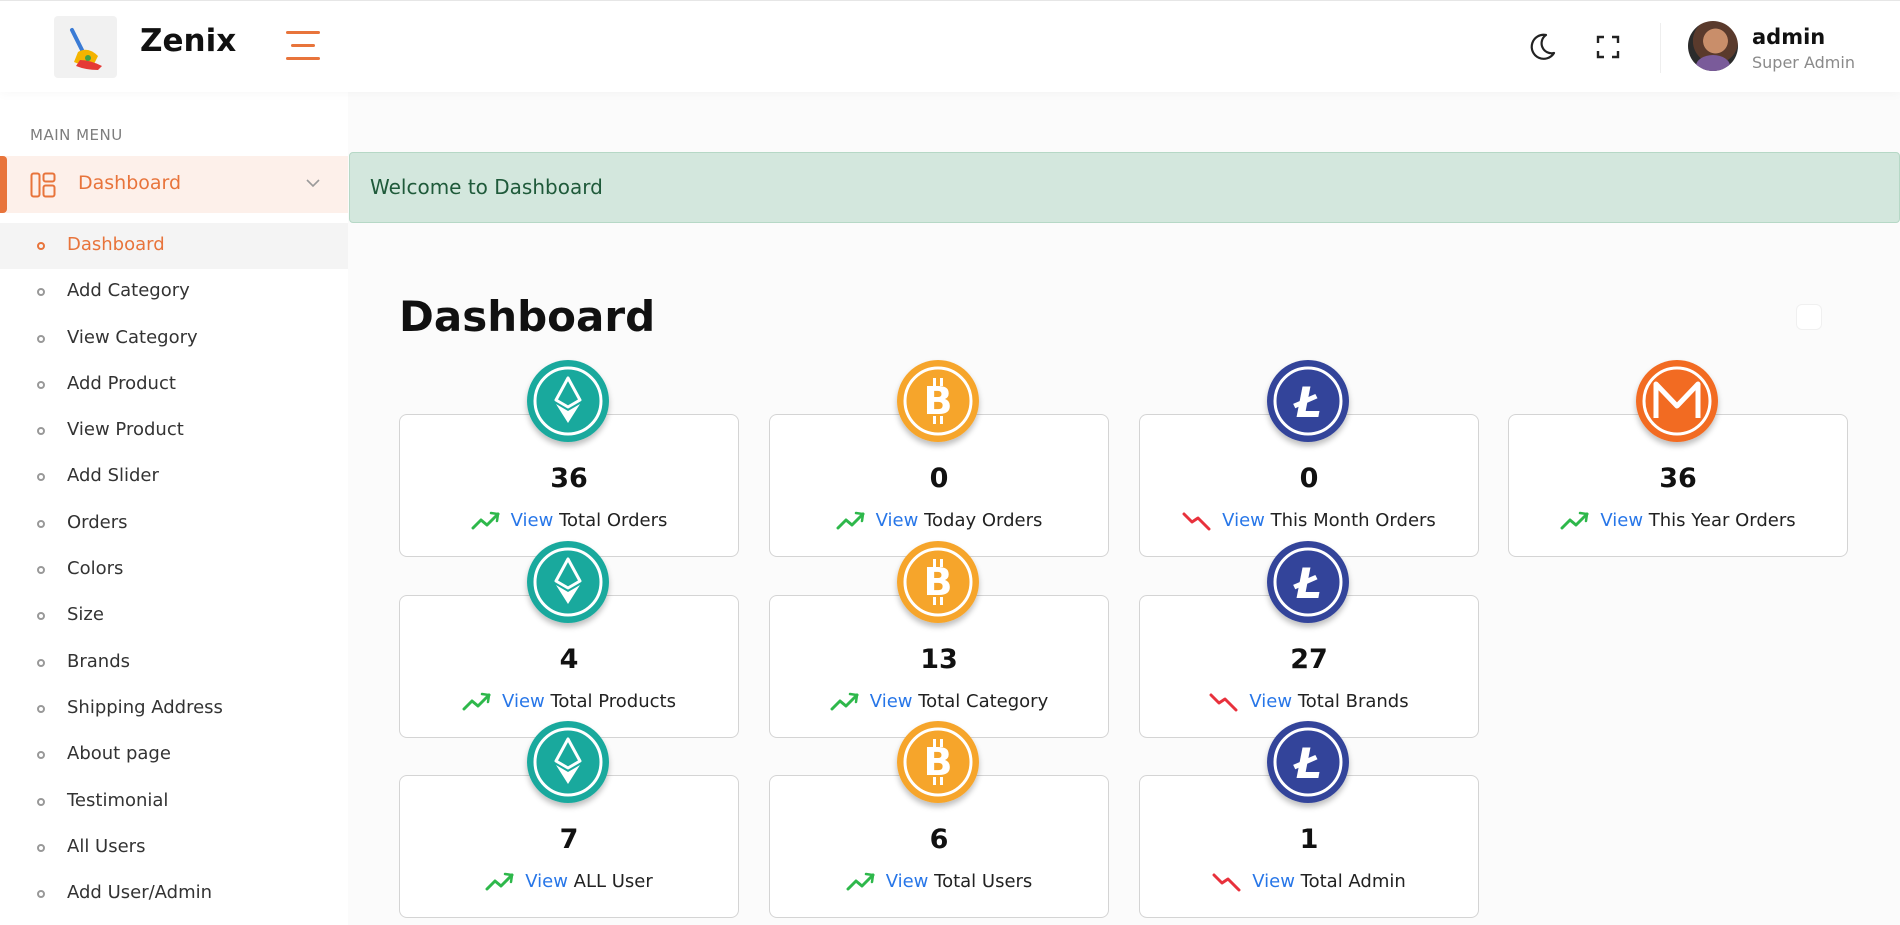  Describe the element at coordinates (983, 701) in the screenshot. I see `stat-label: Total Category` at that location.